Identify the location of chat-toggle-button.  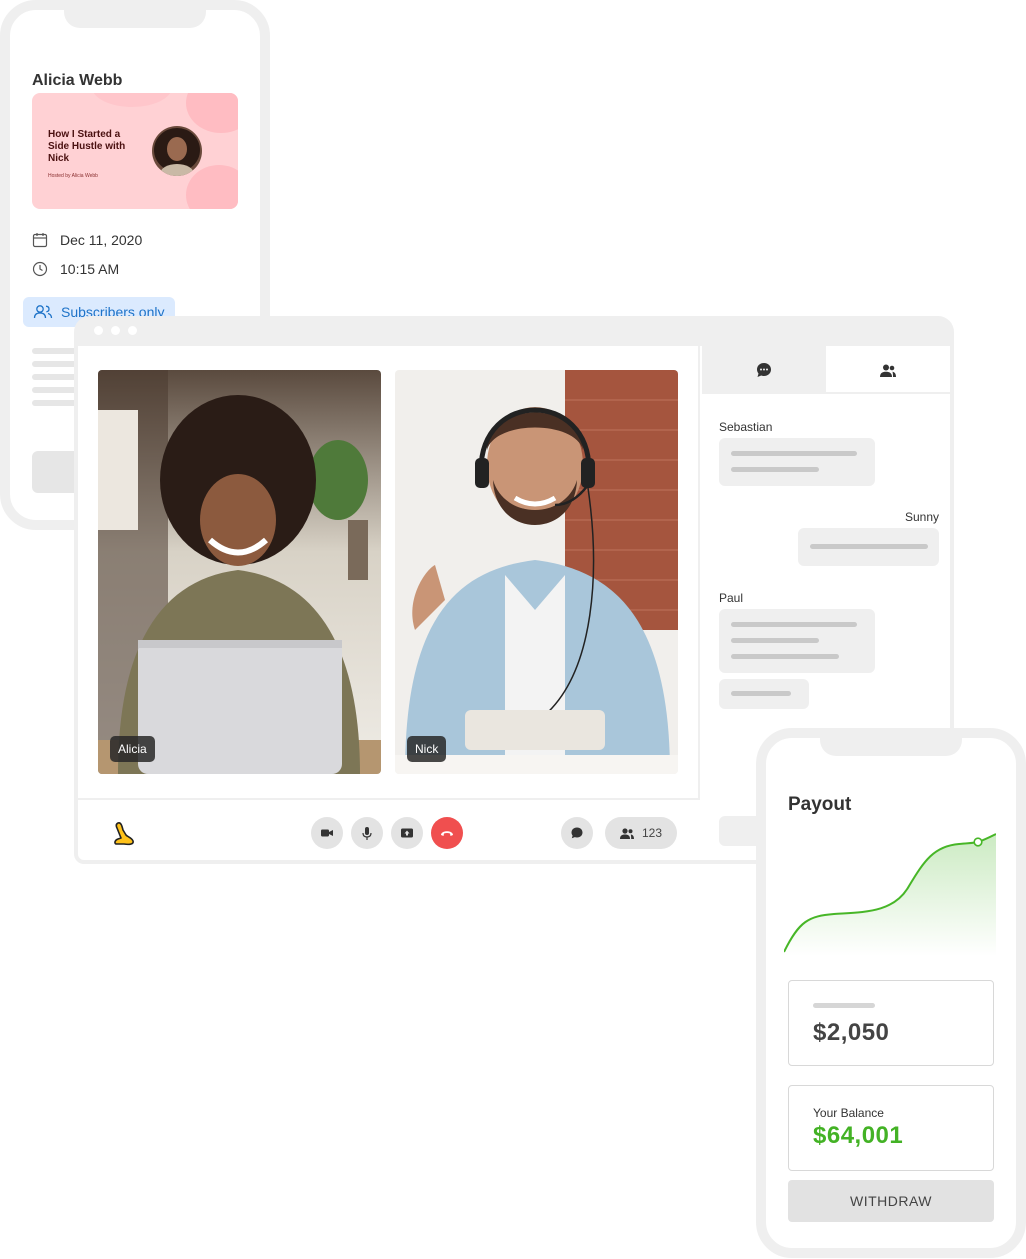
(577, 833).